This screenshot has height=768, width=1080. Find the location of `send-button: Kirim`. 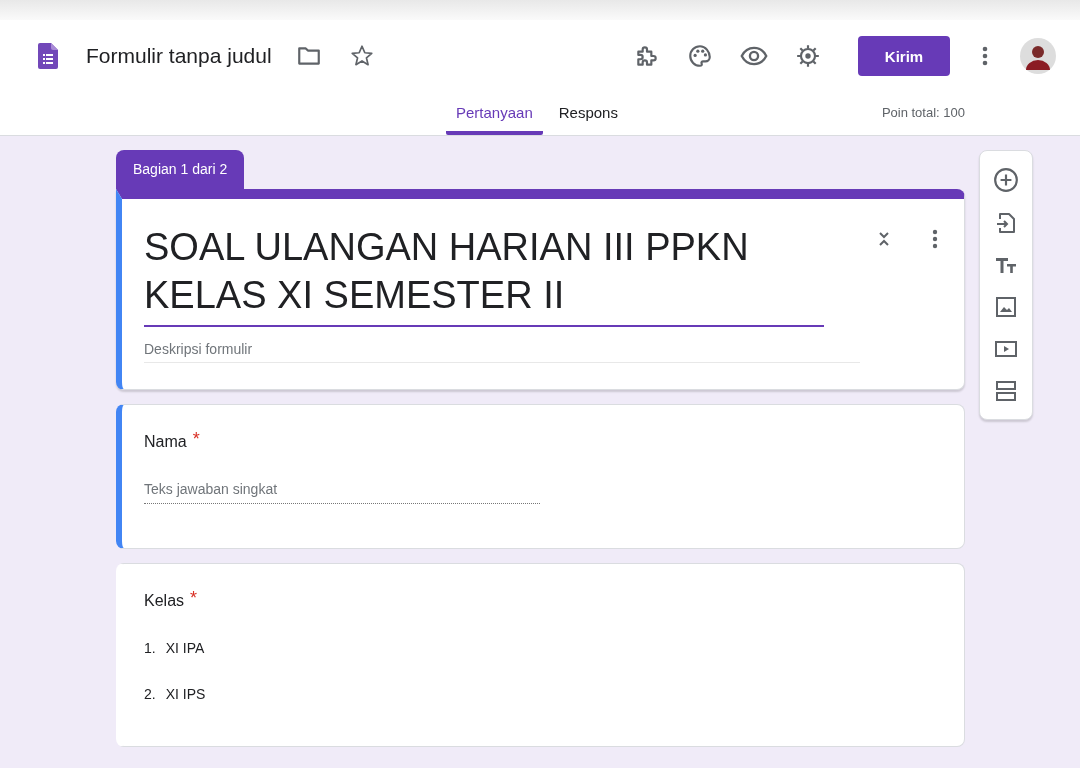

send-button: Kirim is located at coordinates (904, 56).